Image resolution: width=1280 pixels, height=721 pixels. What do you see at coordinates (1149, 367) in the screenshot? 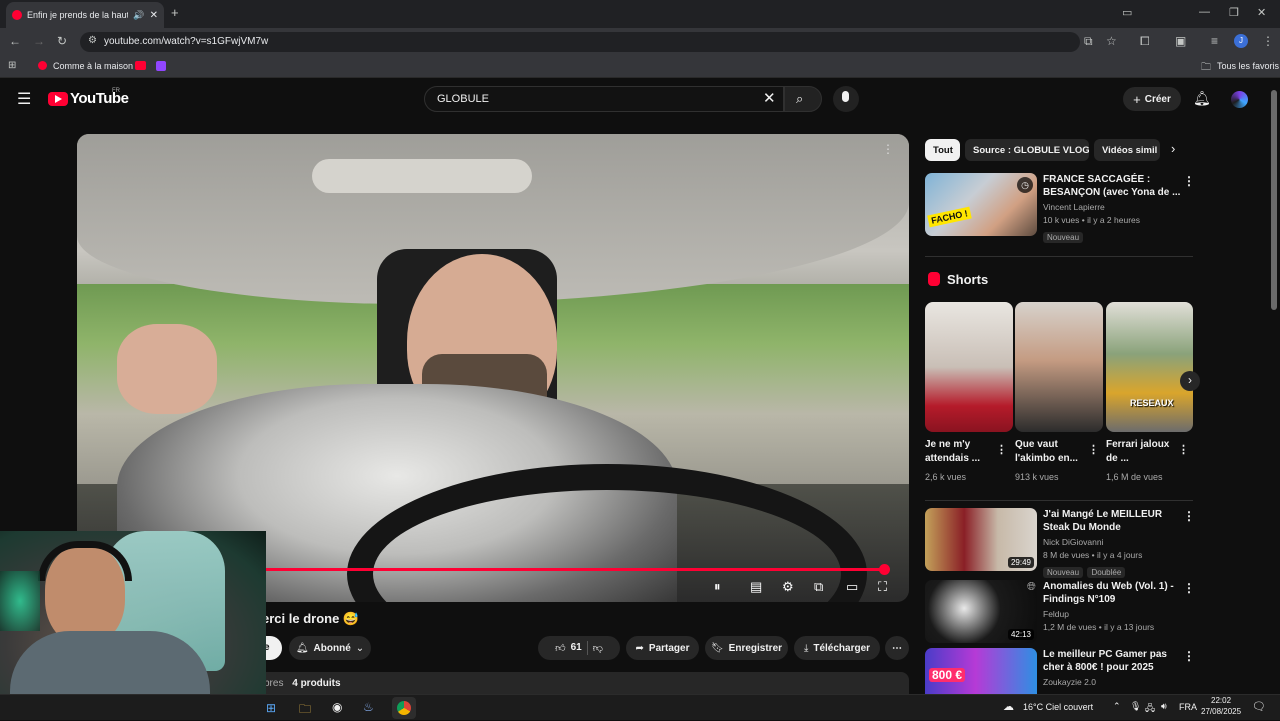
I see `short-thumbnail: RESEAUX` at bounding box center [1149, 367].